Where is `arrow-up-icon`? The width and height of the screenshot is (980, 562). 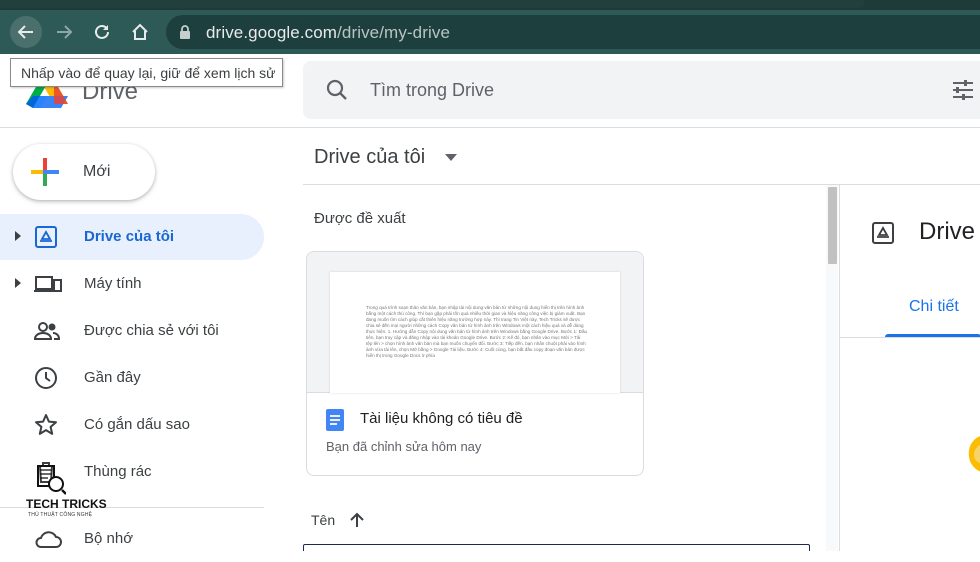
arrow-up-icon is located at coordinates (357, 520).